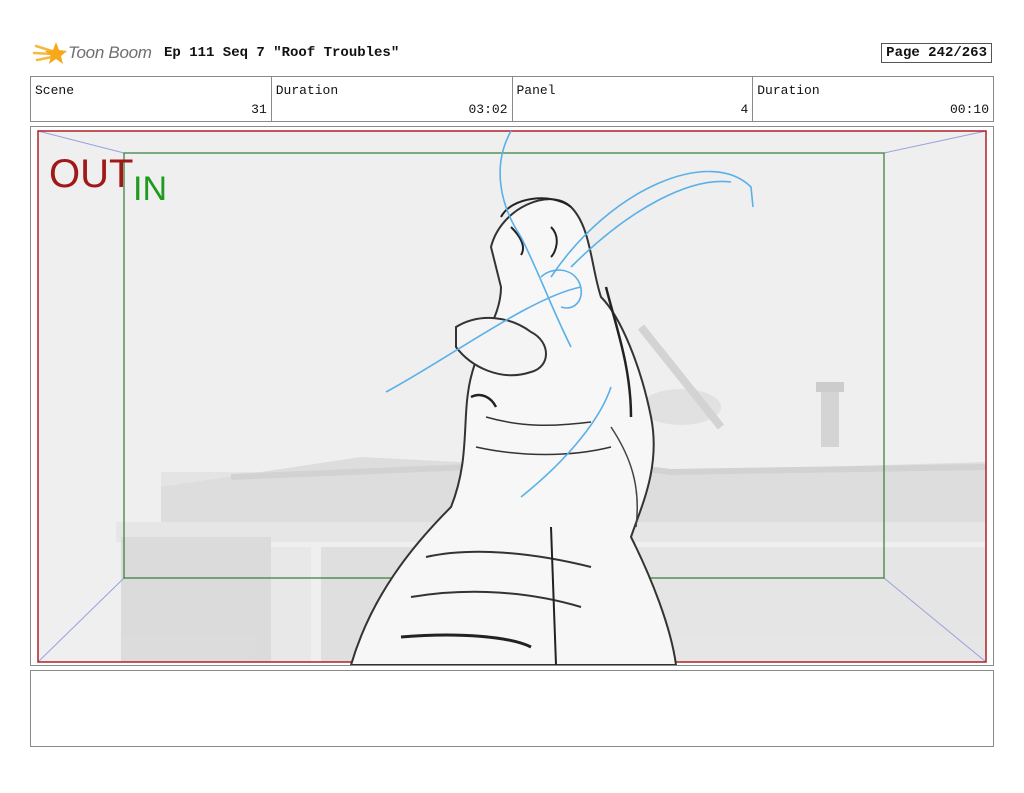 Image resolution: width=1024 pixels, height=793 pixels. Describe the element at coordinates (633, 99) in the screenshot. I see `panel-cell: Panel 4` at that location.